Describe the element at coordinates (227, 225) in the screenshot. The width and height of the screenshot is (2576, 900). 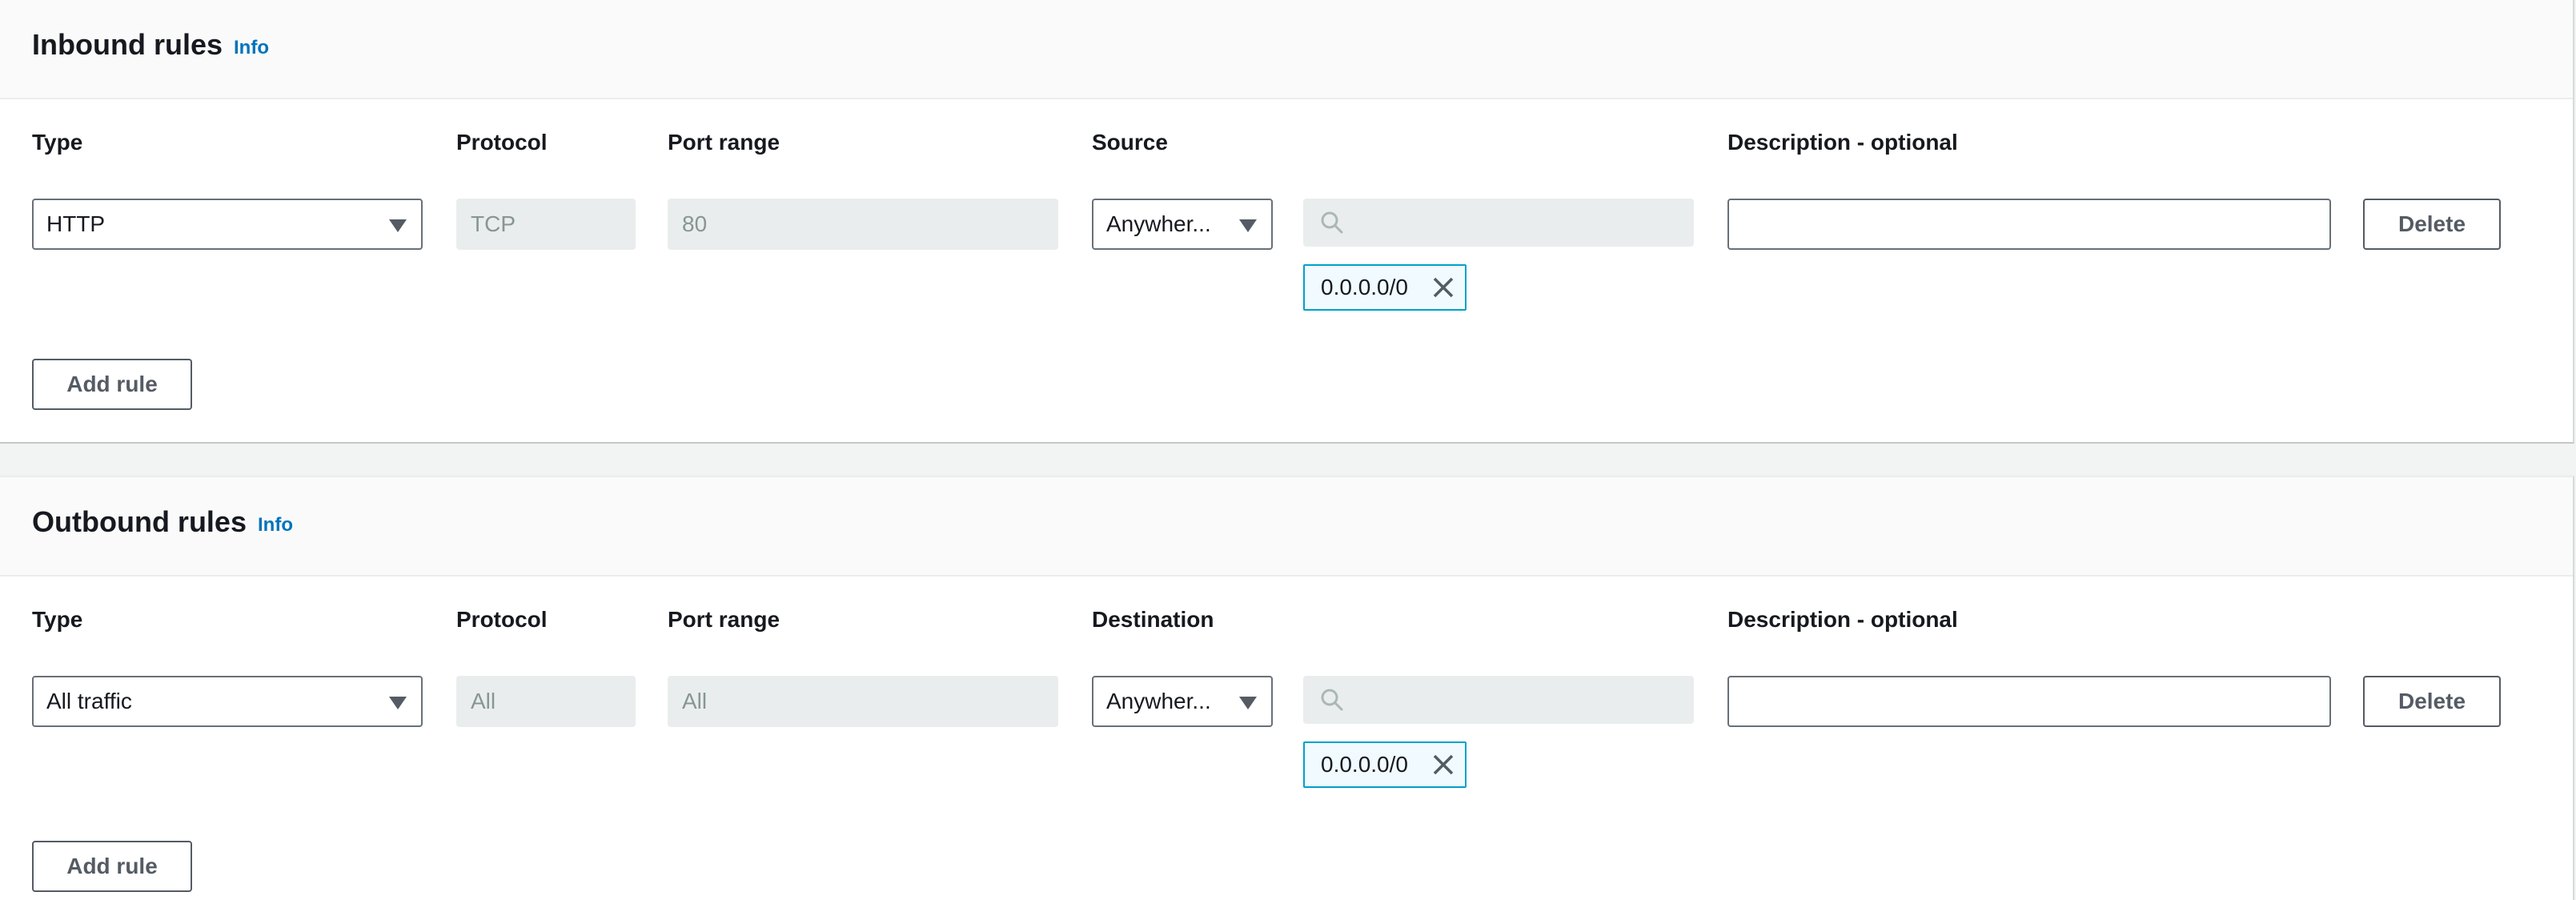
I see `type-select: HTTP` at that location.